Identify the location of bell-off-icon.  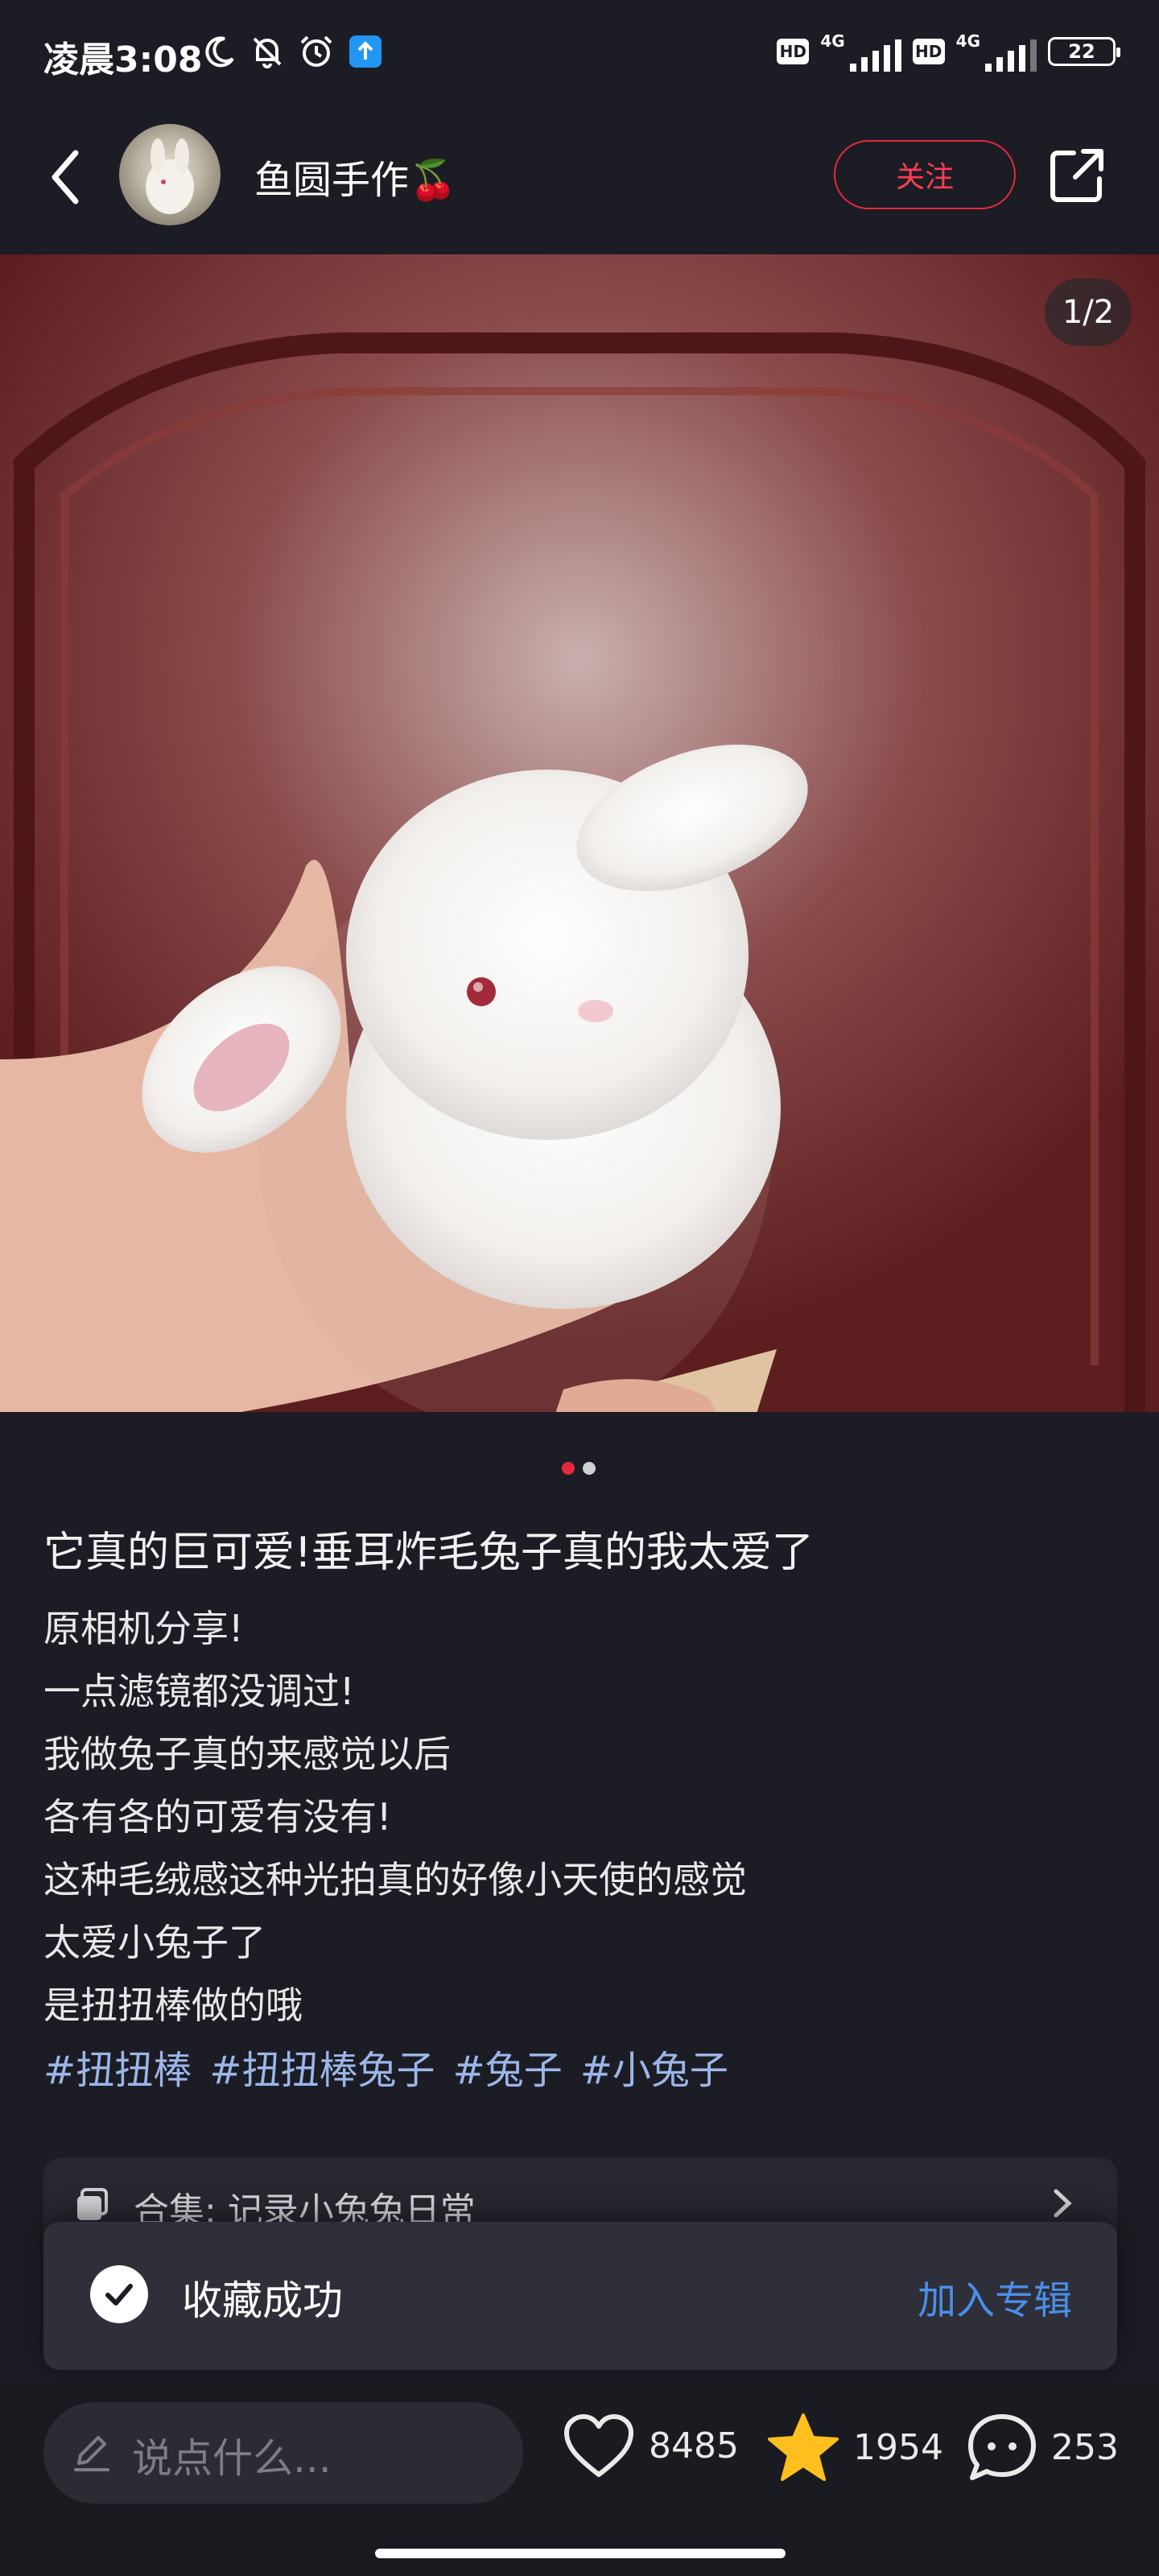
(267, 53).